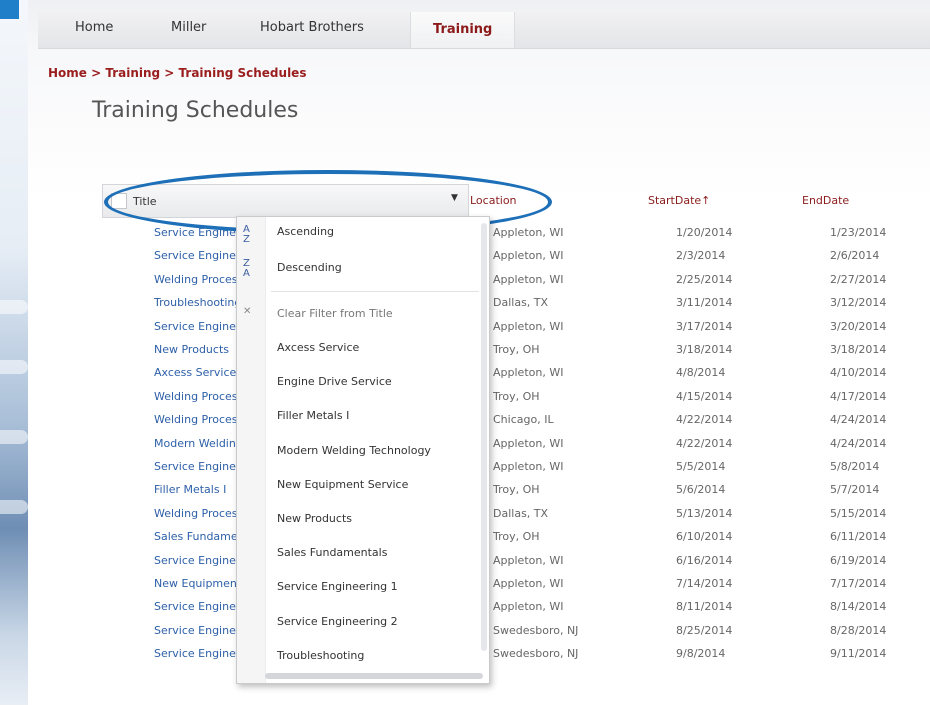 This screenshot has width=930, height=705. I want to click on menu-filter-option: Axcess Service, so click(318, 347).